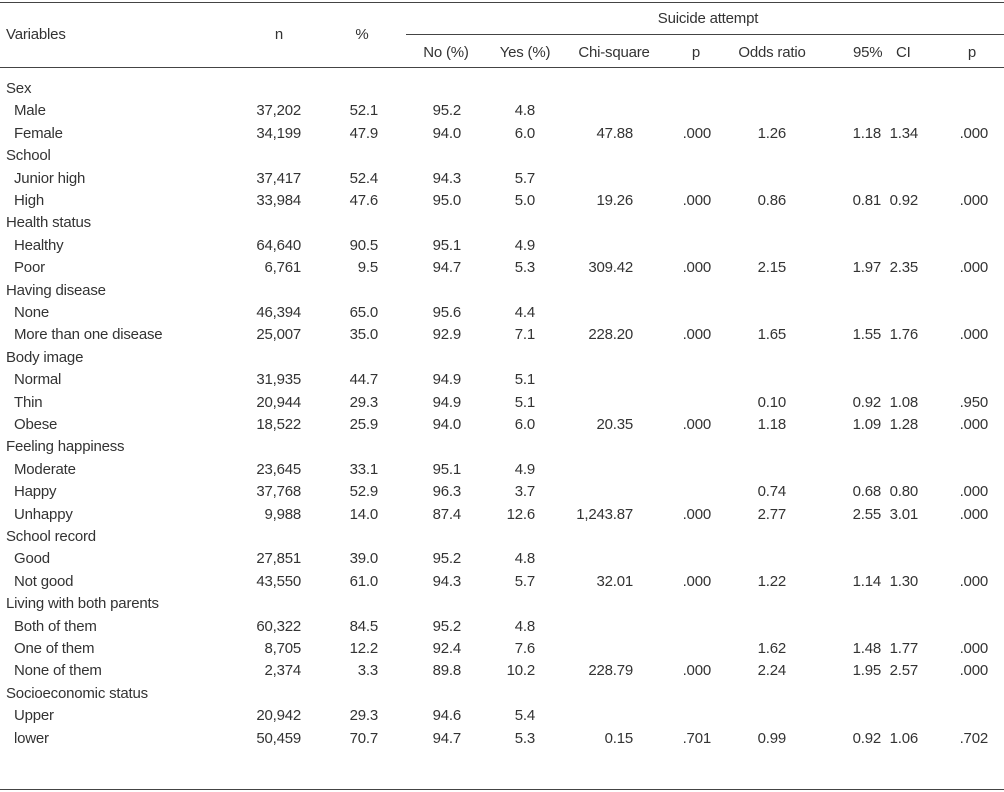 This screenshot has height=792, width=1004. What do you see at coordinates (521, 671) in the screenshot?
I see `cell-yes: 10.2` at bounding box center [521, 671].